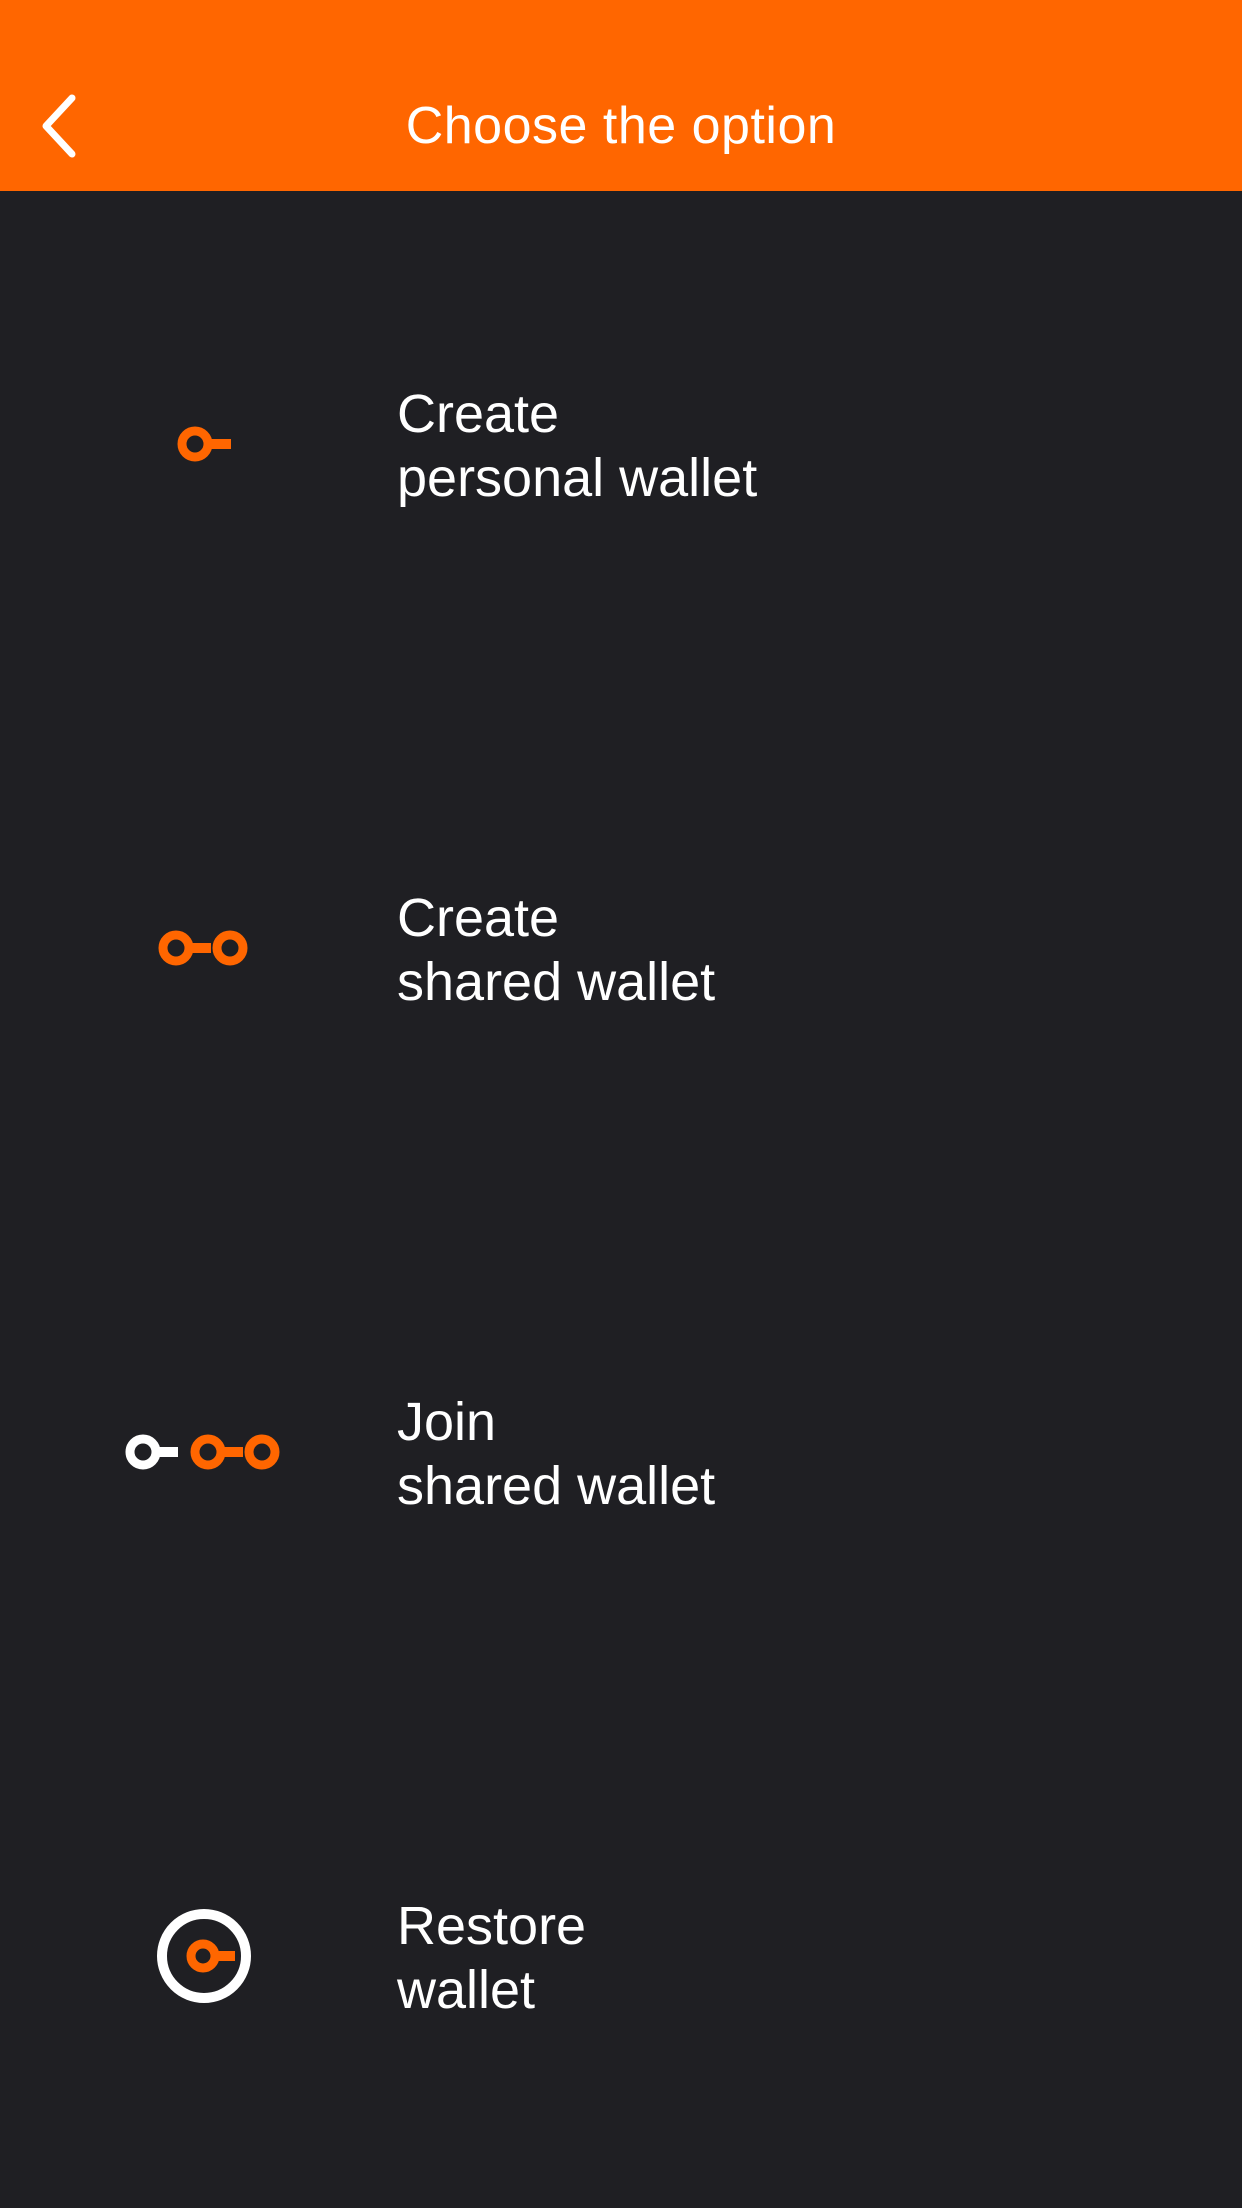  I want to click on option-join-shared-wallet: Join shared wallet, so click(621, 1452).